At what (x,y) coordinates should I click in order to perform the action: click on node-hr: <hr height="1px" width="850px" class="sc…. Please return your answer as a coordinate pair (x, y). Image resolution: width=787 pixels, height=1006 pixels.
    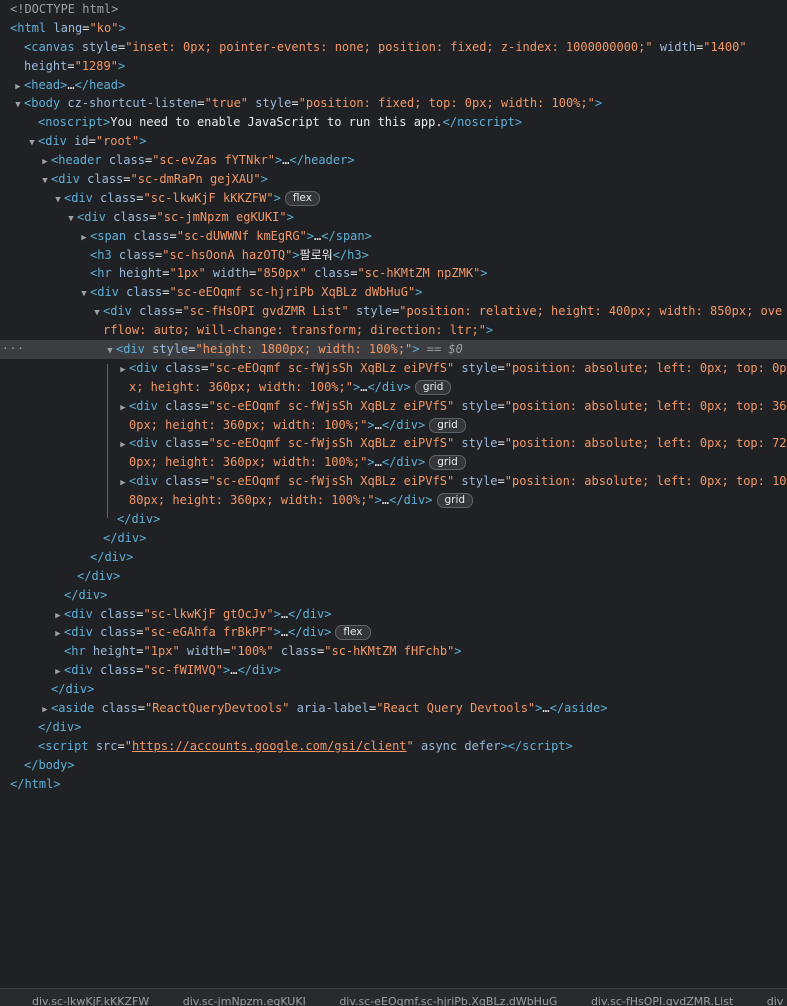
    Looking at the image, I should click on (393, 273).